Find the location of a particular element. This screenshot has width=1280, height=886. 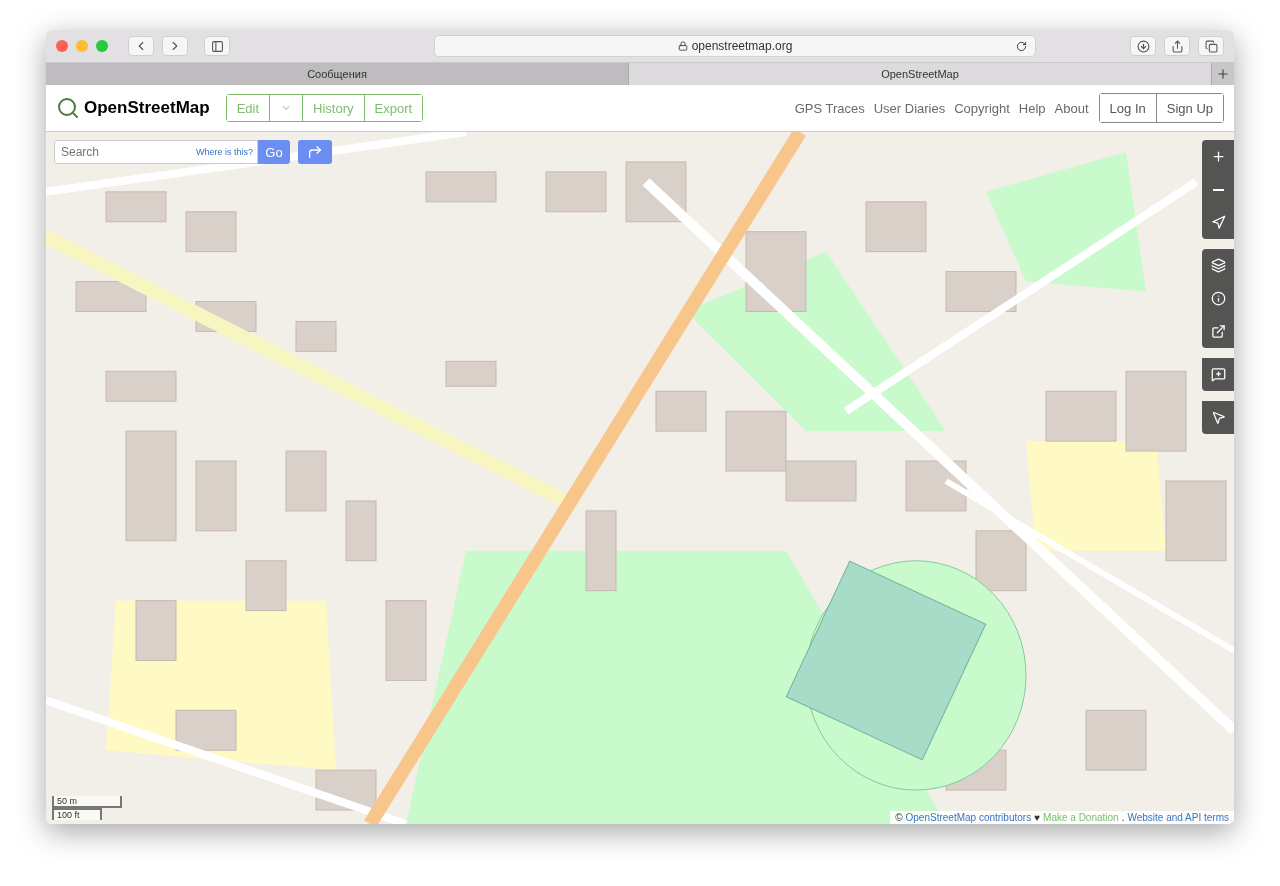

zoom-out-icon is located at coordinates (1218, 189).